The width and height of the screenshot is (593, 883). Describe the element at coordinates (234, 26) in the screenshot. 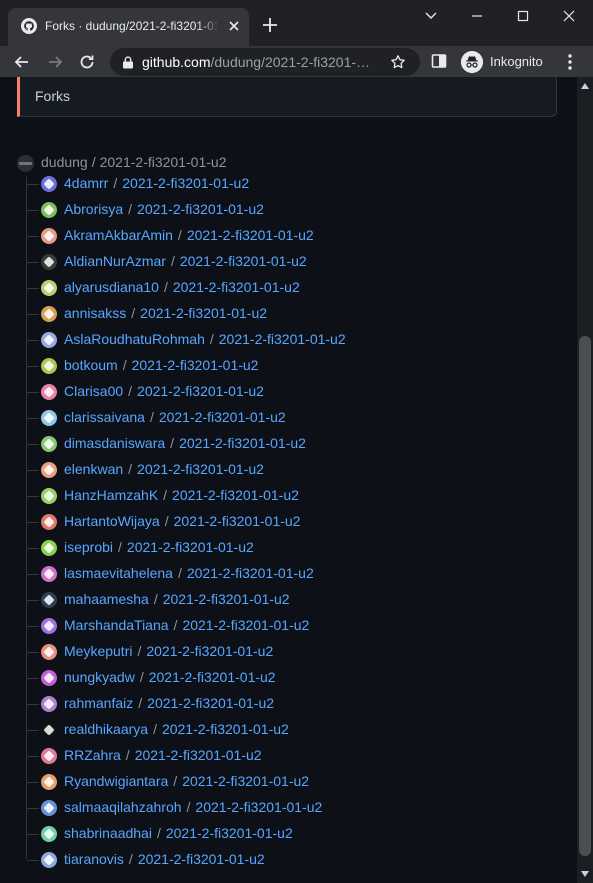

I see `close-tab-icon` at that location.